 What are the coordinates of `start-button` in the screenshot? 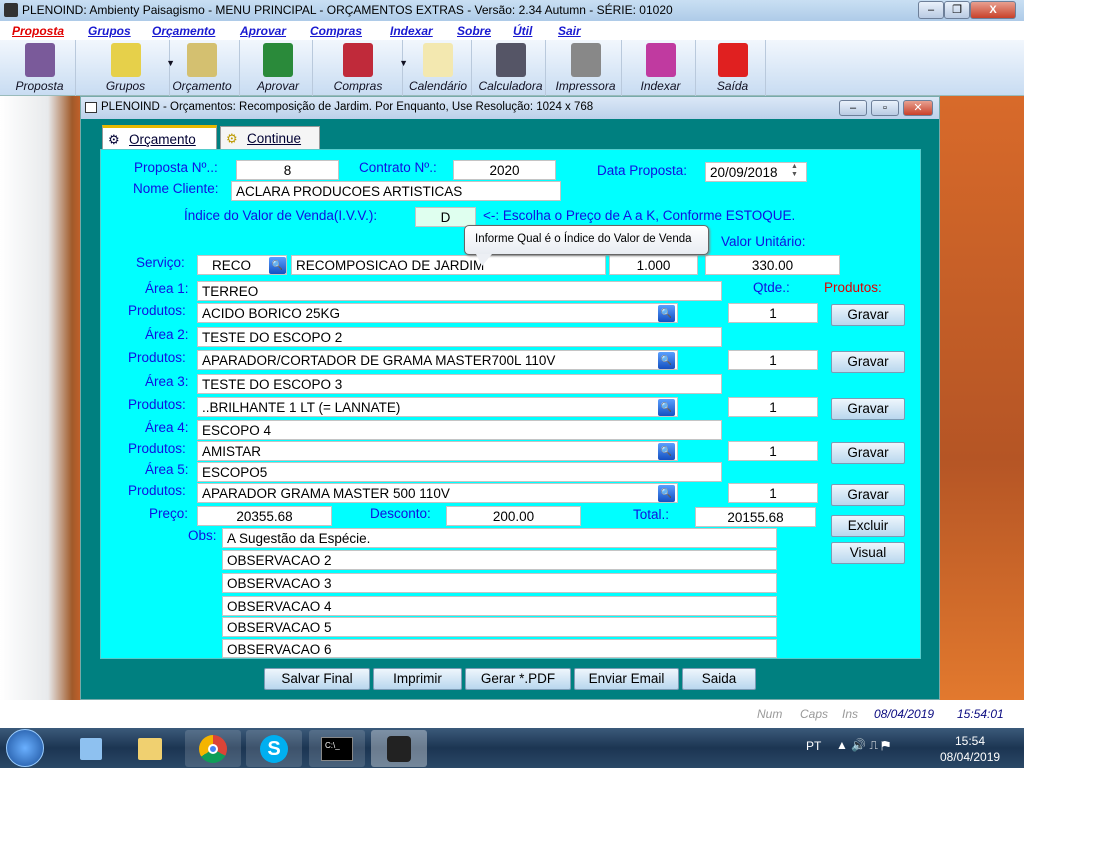 It's located at (25, 748).